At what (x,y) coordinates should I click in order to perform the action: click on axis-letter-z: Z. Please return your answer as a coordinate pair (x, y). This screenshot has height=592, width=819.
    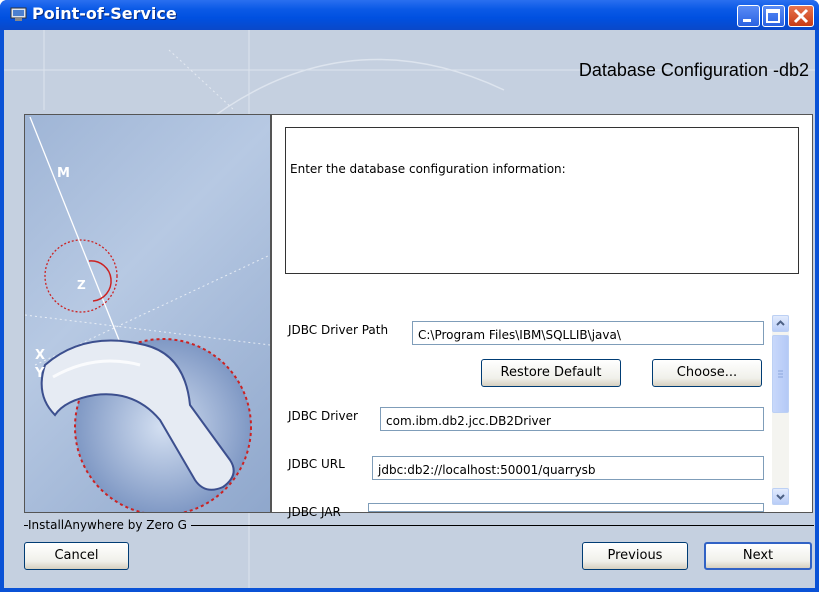
    Looking at the image, I should click on (81, 285).